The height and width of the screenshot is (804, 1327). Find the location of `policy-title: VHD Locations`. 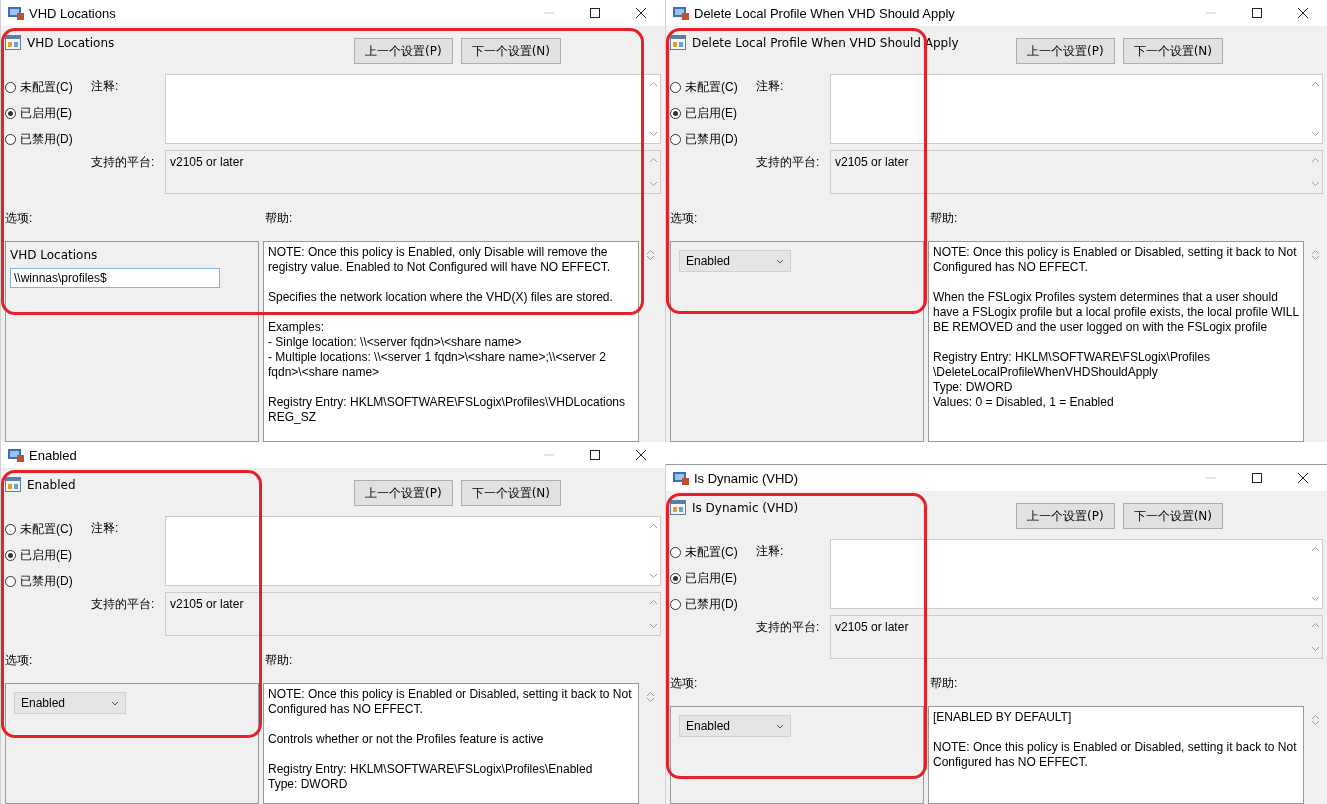

policy-title: VHD Locations is located at coordinates (71, 42).